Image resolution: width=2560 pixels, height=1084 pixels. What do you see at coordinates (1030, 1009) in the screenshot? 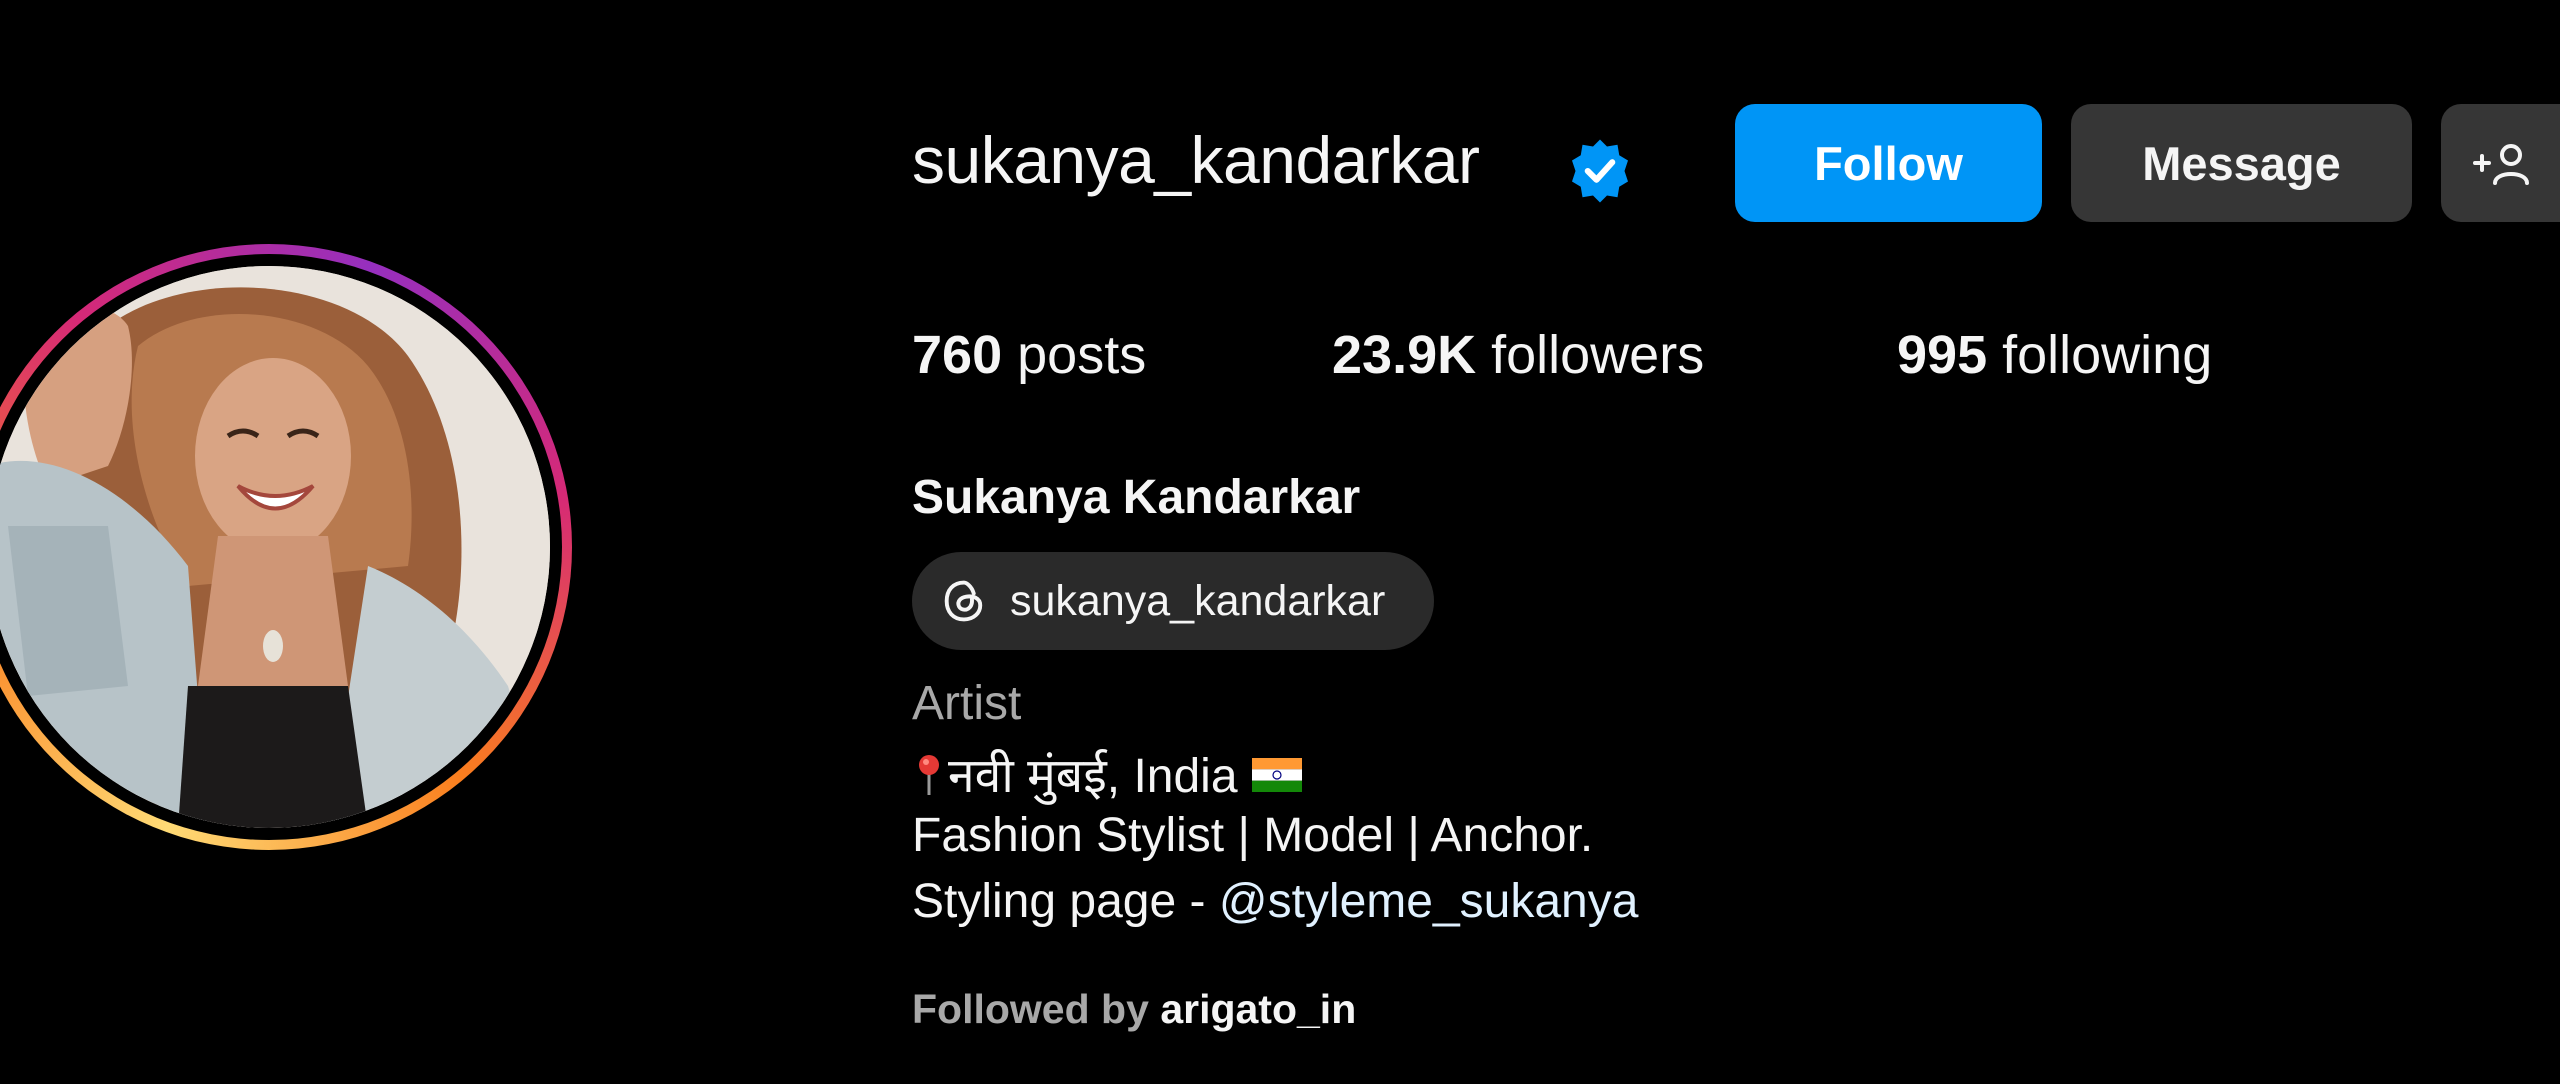
I see `followed-by-prefix: Followed by` at bounding box center [1030, 1009].